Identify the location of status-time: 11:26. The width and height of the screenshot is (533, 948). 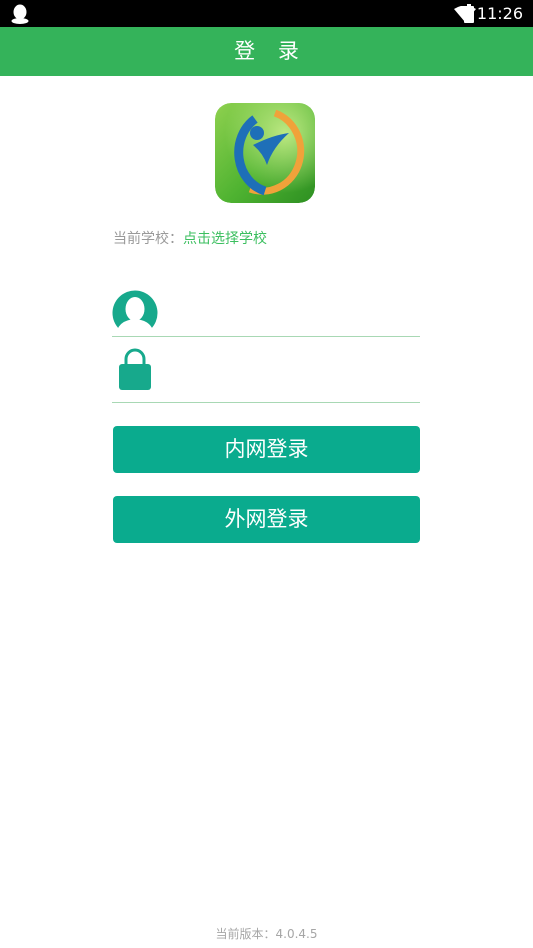
(499, 13).